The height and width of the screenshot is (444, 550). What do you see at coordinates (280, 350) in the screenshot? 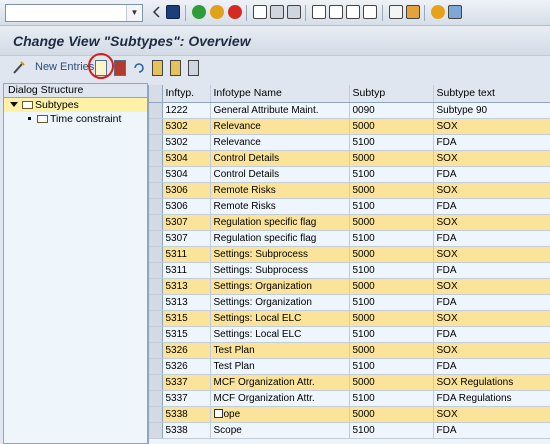
I see `cell-infotype-name: Test Plan` at bounding box center [280, 350].